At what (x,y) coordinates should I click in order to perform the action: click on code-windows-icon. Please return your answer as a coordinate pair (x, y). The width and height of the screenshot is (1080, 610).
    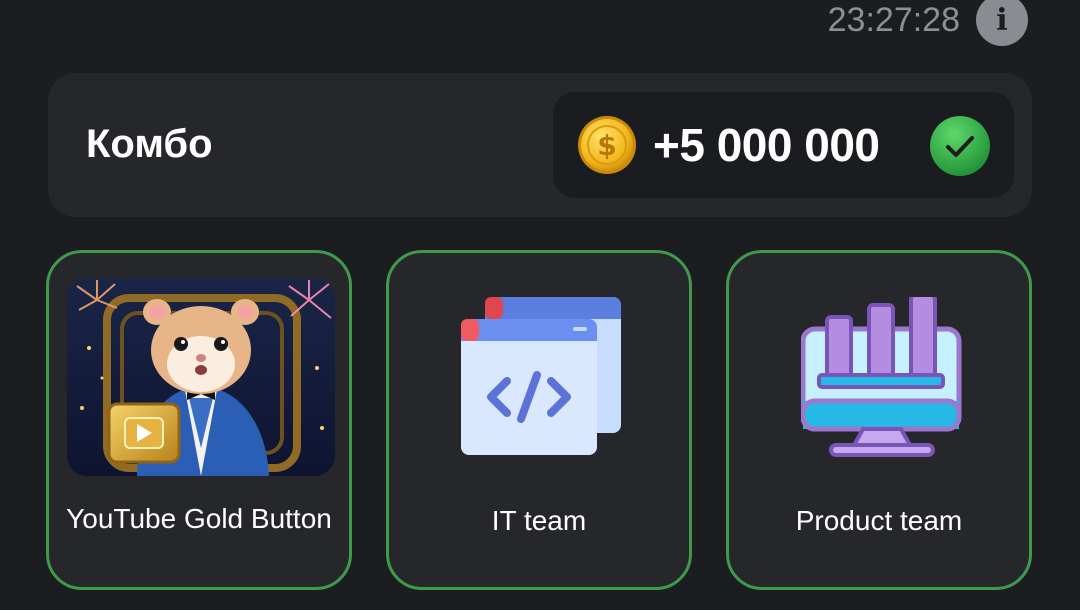
    Looking at the image, I should click on (541, 376).